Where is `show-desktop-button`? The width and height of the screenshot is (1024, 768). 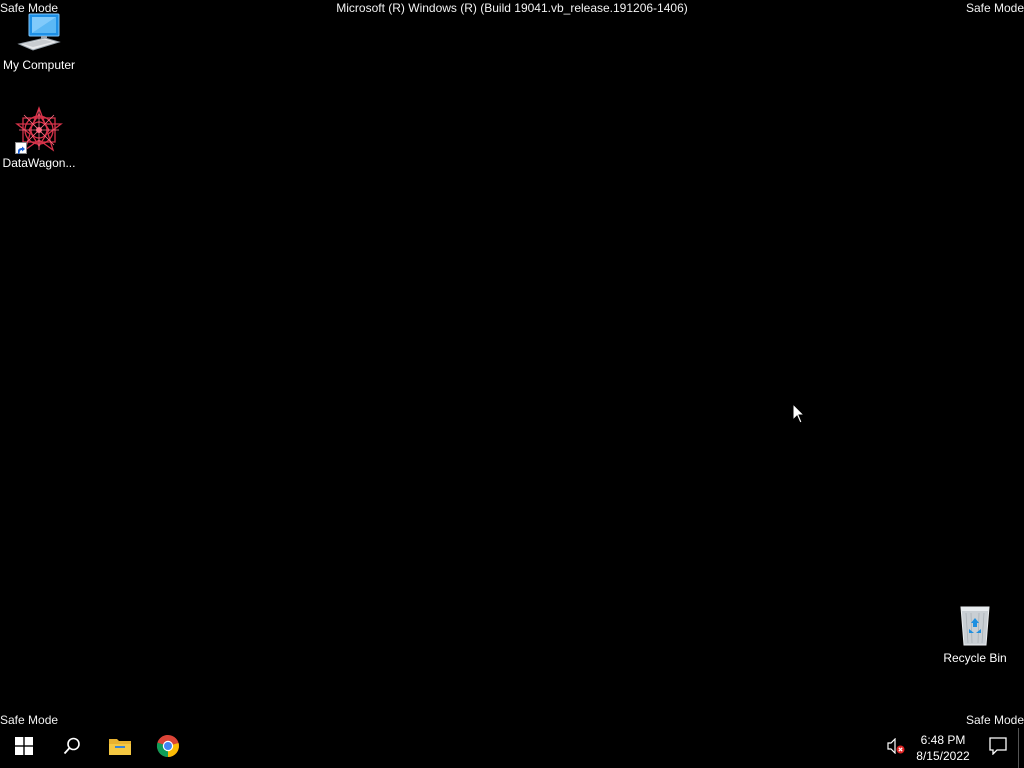
show-desktop-button is located at coordinates (1021, 748).